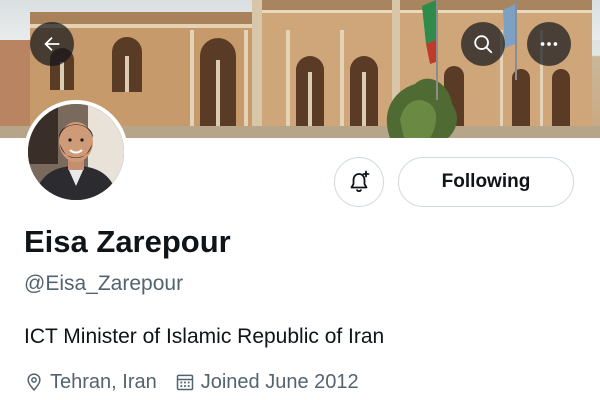  I want to click on more-options-button, so click(549, 44).